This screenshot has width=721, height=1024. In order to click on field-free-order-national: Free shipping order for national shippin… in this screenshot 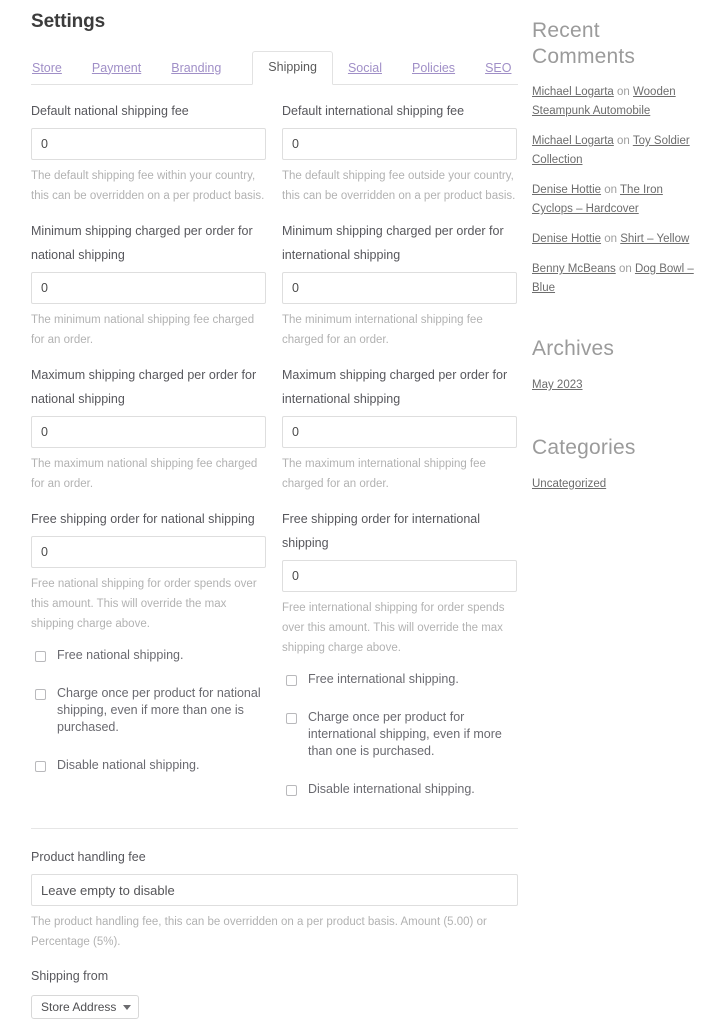, I will do `click(148, 570)`.